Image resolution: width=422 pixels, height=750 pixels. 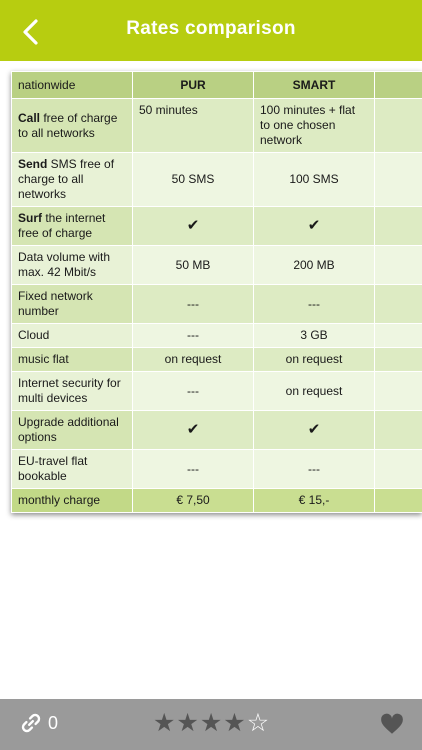 I want to click on table-cell: 50, so click(x=398, y=265).